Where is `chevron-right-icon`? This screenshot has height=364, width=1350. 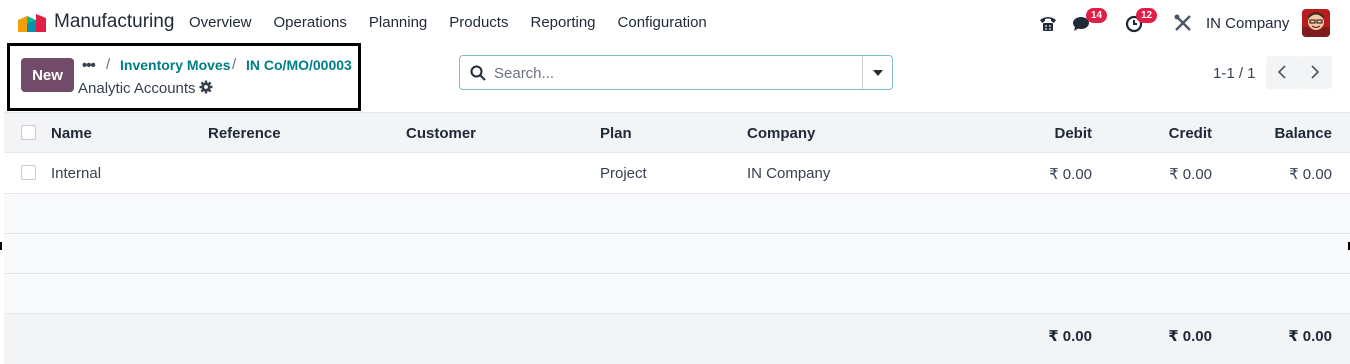
chevron-right-icon is located at coordinates (1315, 72).